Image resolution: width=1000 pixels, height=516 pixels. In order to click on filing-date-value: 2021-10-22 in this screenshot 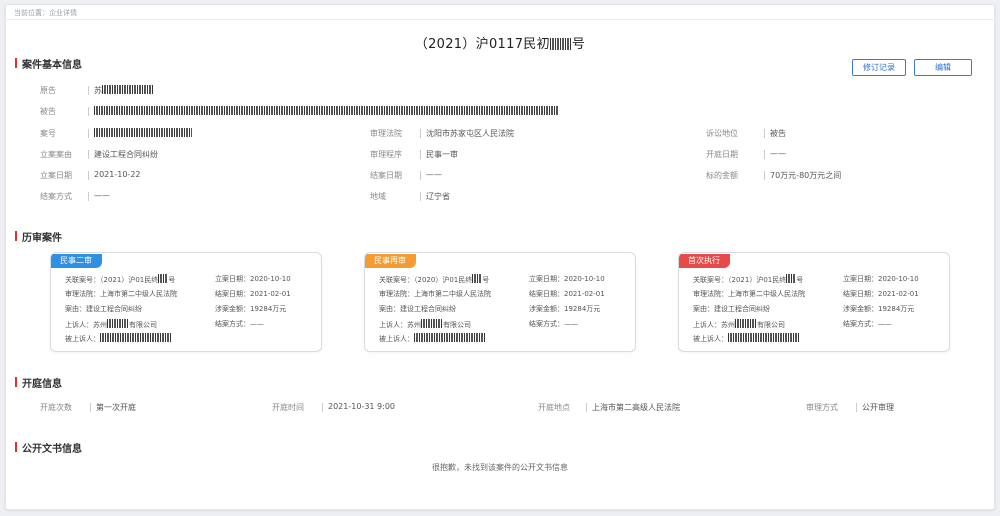, I will do `click(114, 175)`.